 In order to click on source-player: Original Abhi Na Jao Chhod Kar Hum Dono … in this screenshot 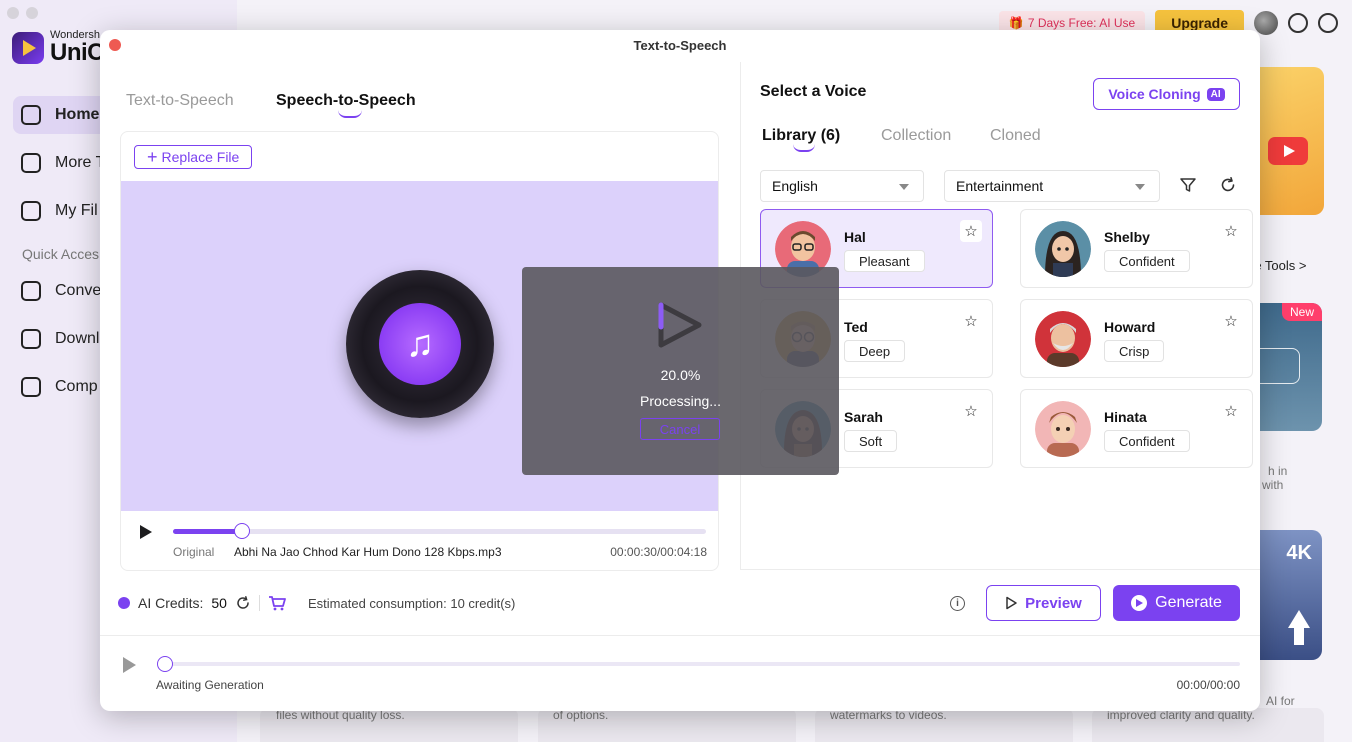, I will do `click(419, 540)`.